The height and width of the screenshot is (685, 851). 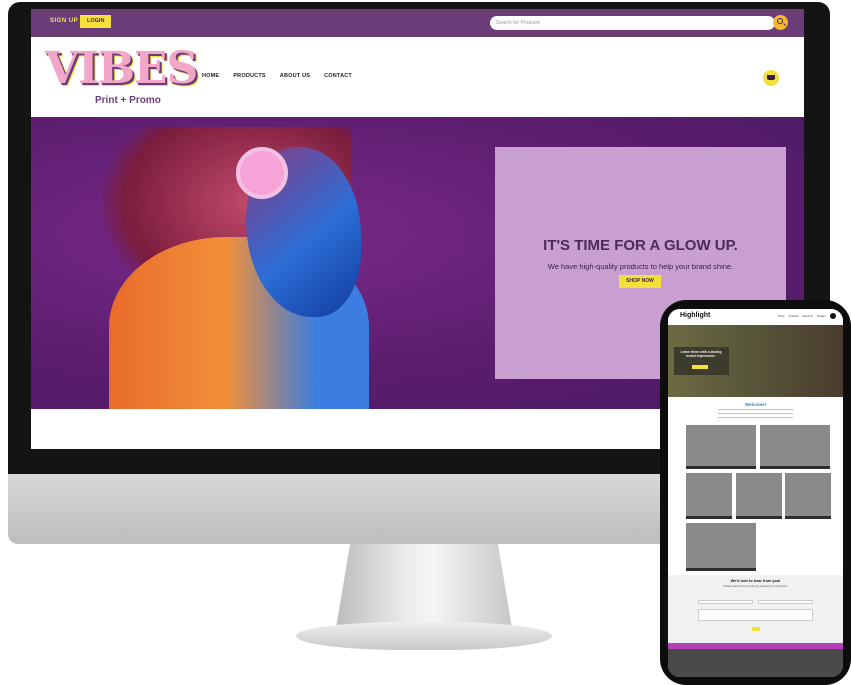 What do you see at coordinates (338, 76) in the screenshot?
I see `nav-contact: CONTACT` at bounding box center [338, 76].